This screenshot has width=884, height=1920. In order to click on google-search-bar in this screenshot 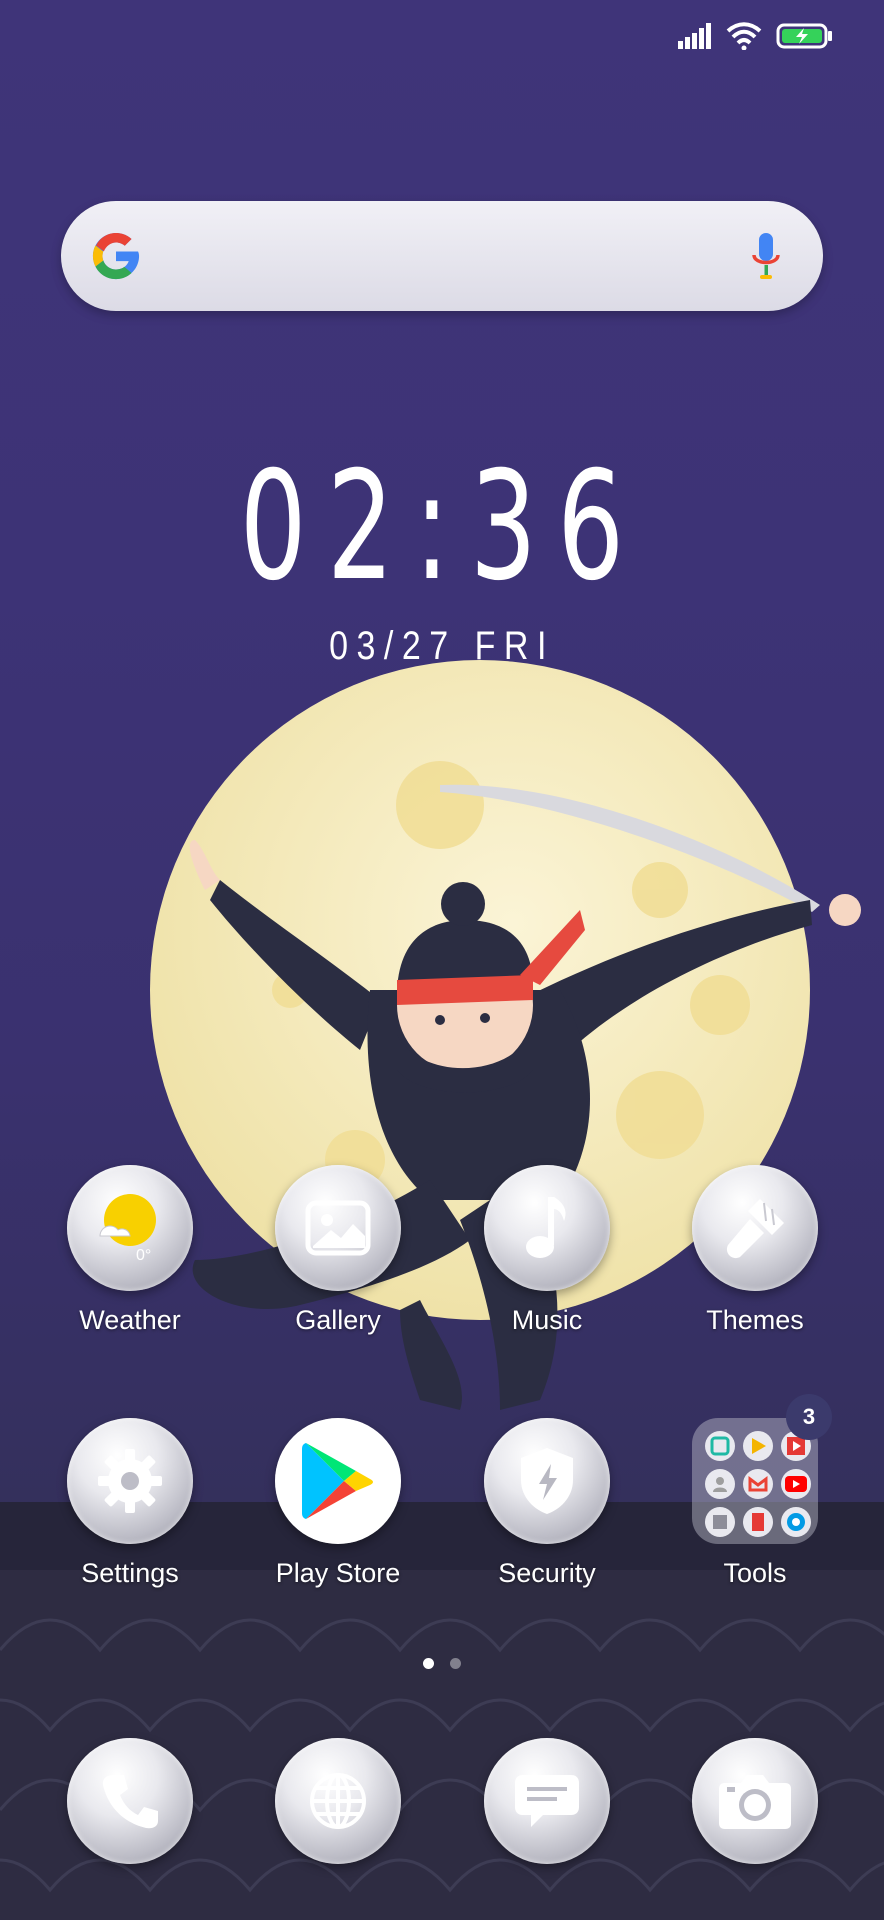, I will do `click(442, 256)`.